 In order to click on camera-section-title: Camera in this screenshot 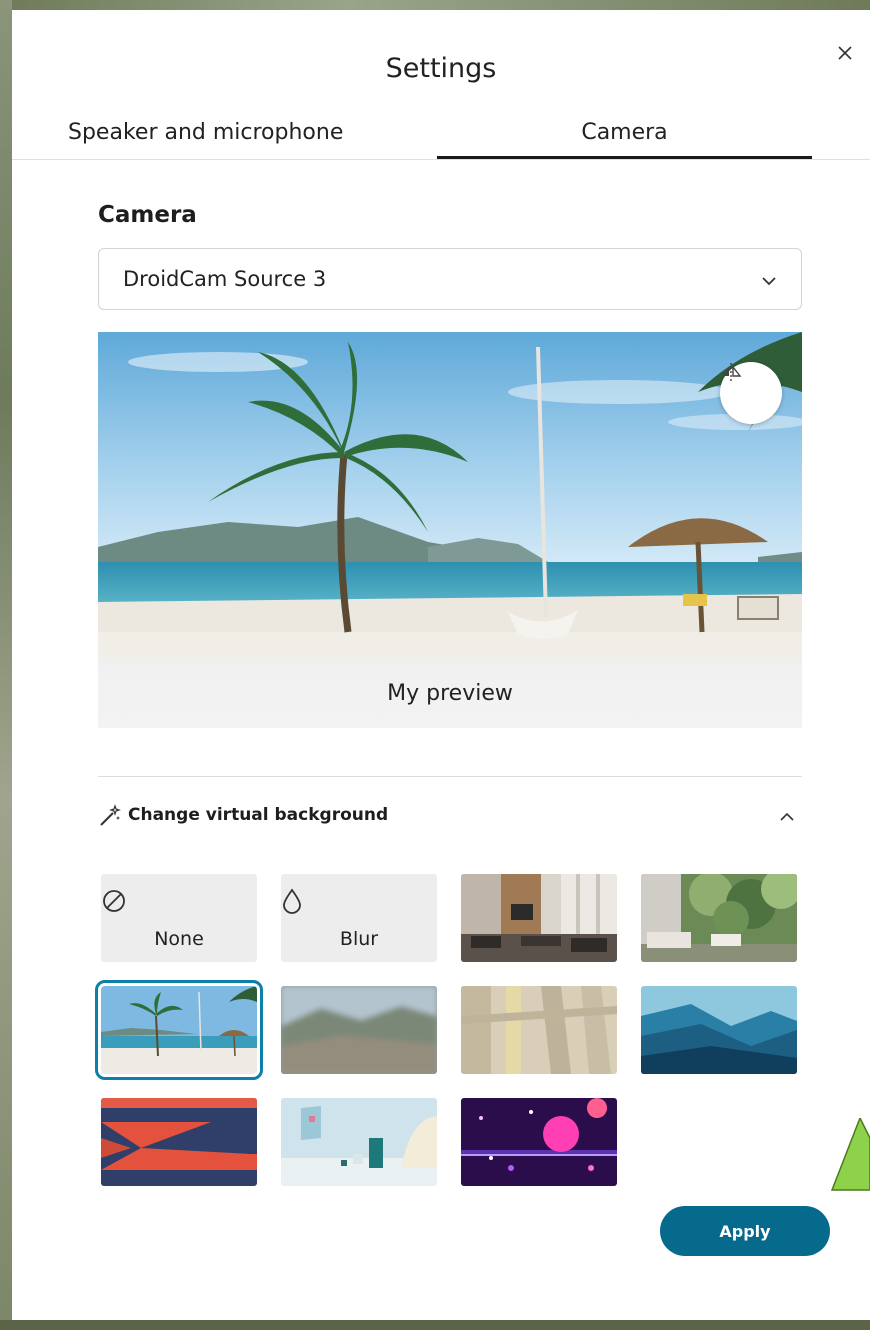, I will do `click(147, 215)`.